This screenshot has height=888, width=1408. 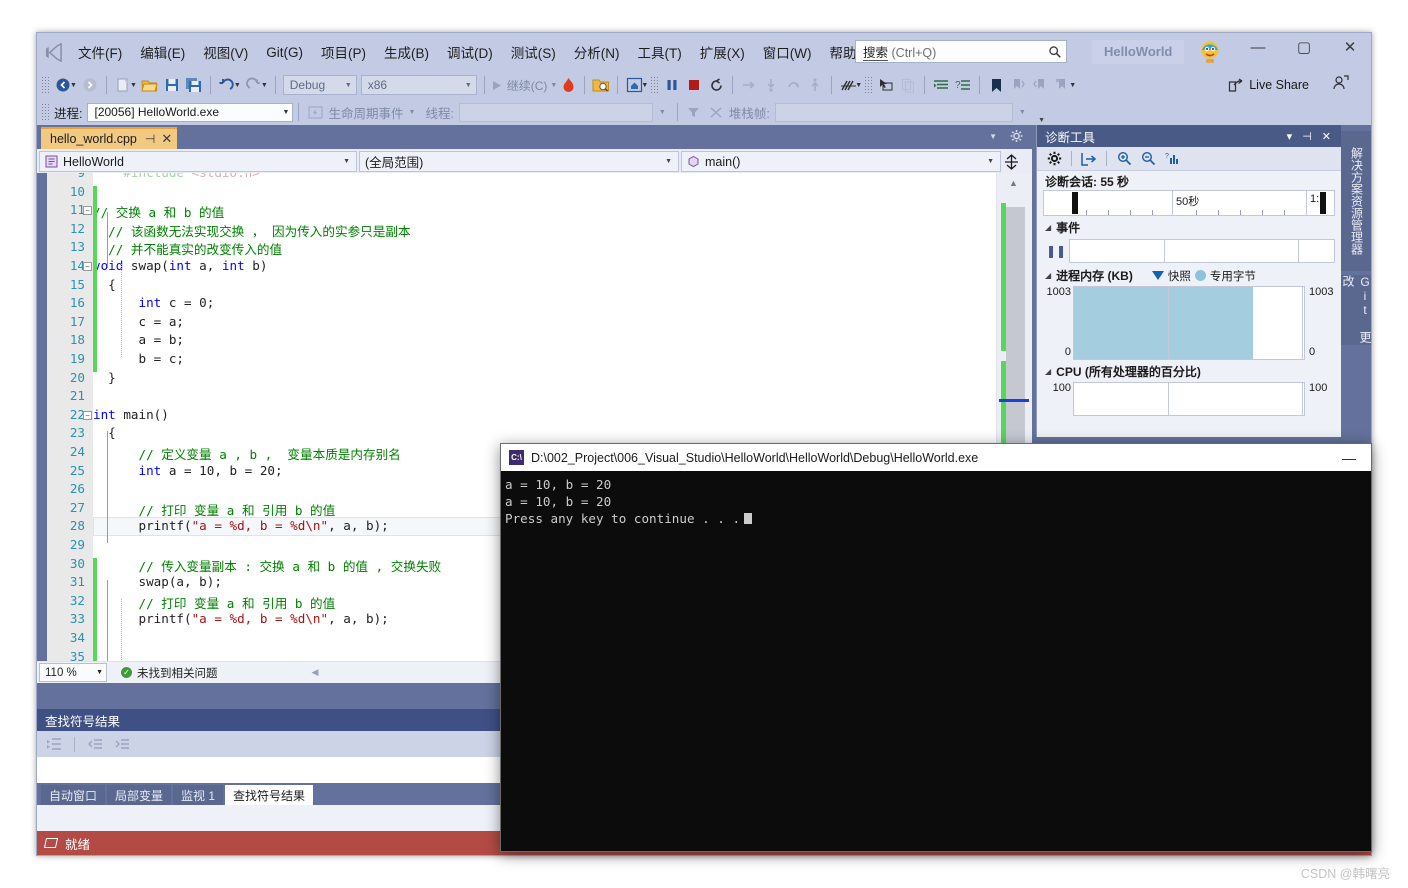 What do you see at coordinates (190, 112) in the screenshot?
I see `process-combo: [20056] HelloWorld.exe ▼` at bounding box center [190, 112].